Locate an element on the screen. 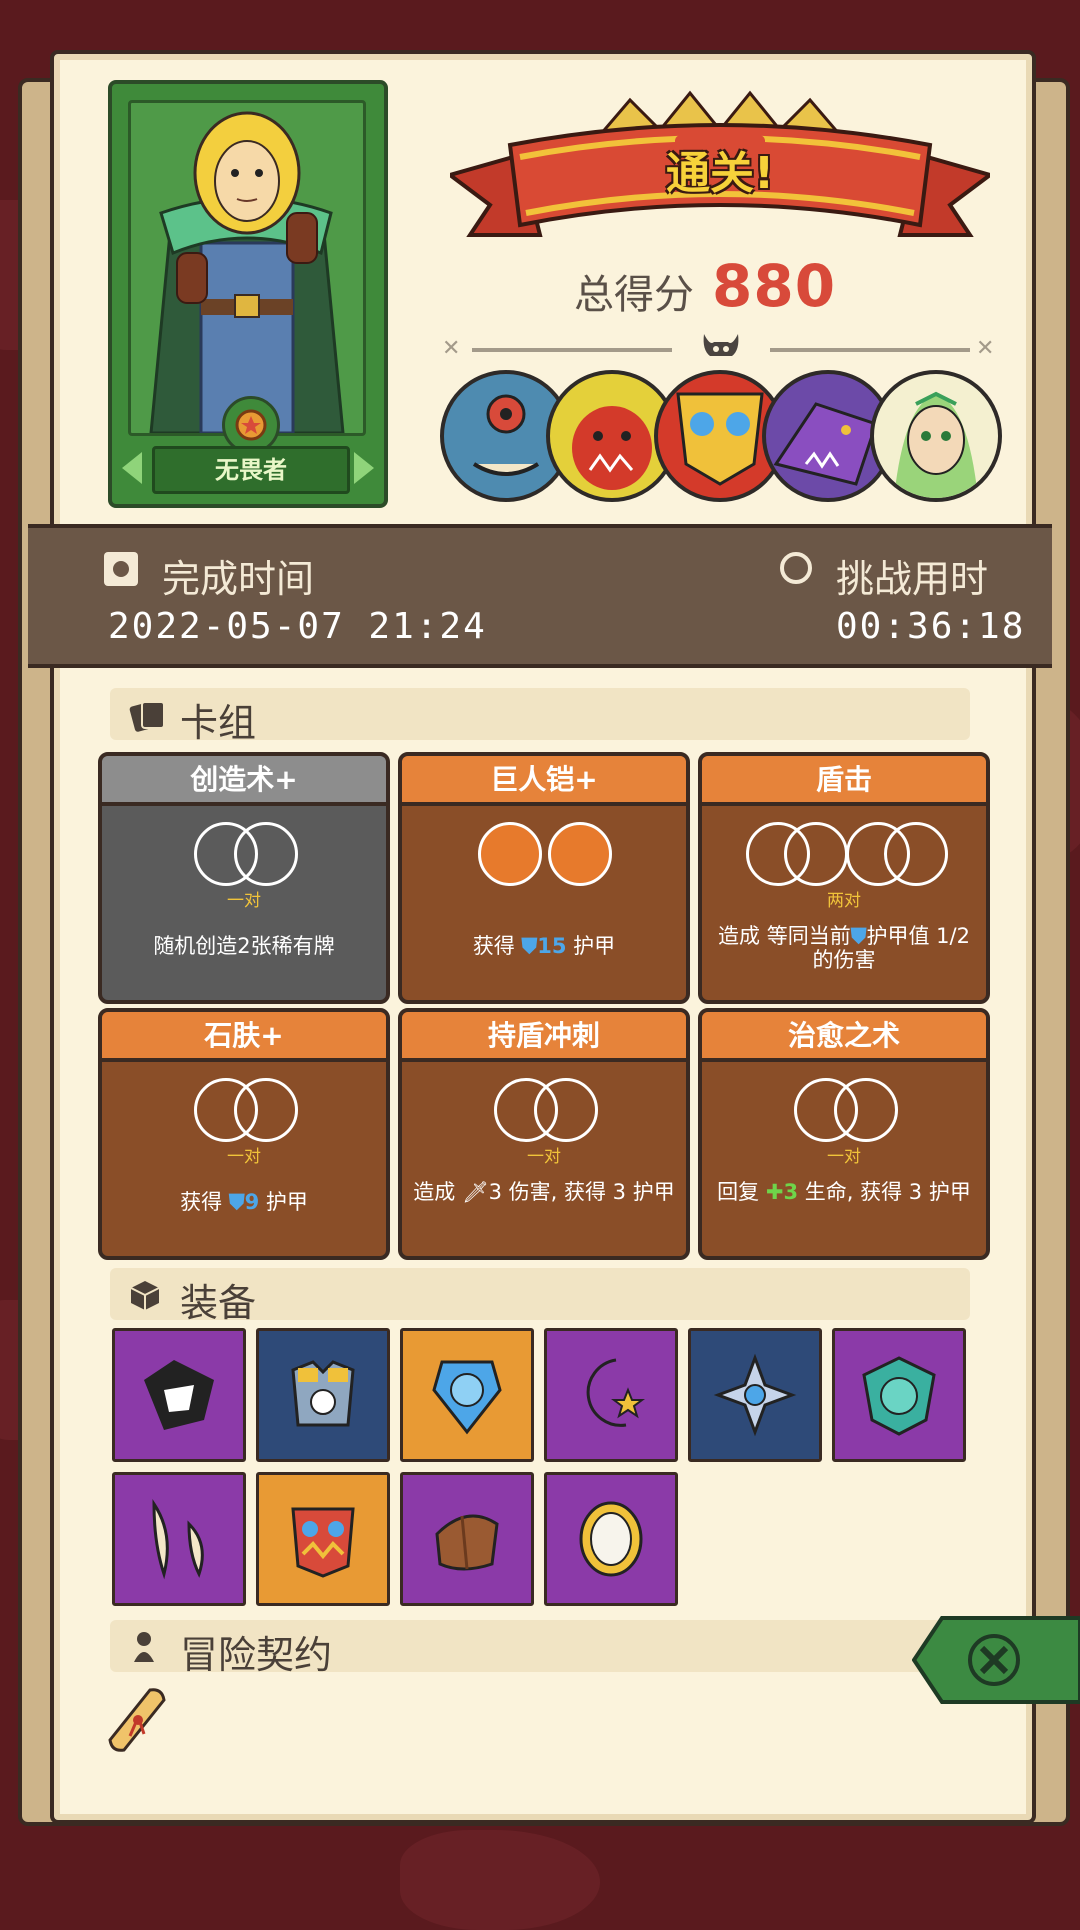 The width and height of the screenshot is (1080, 1930). victory-ribbon: 通关! is located at coordinates (720, 172).